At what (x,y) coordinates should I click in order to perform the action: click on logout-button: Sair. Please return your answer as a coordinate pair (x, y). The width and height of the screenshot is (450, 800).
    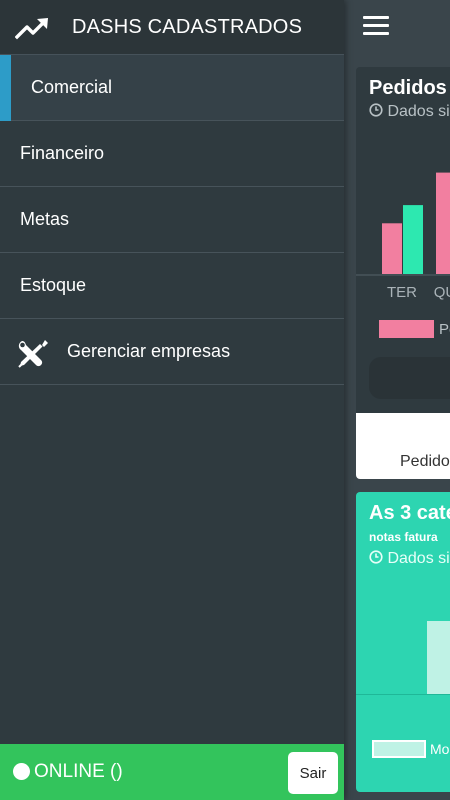
    Looking at the image, I should click on (313, 773).